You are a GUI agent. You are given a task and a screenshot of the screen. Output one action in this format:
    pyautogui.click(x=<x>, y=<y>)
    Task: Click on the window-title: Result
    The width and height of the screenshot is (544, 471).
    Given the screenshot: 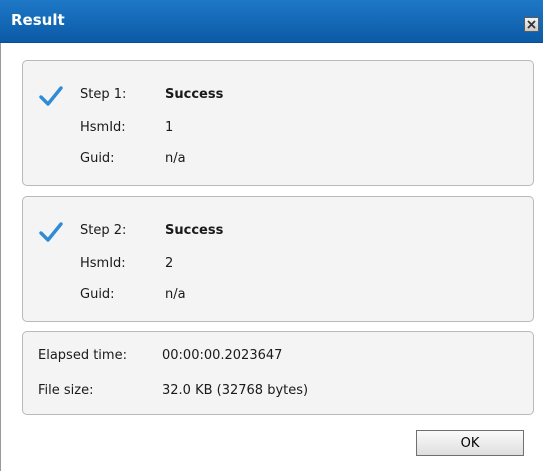 What is the action you would take?
    pyautogui.click(x=38, y=20)
    